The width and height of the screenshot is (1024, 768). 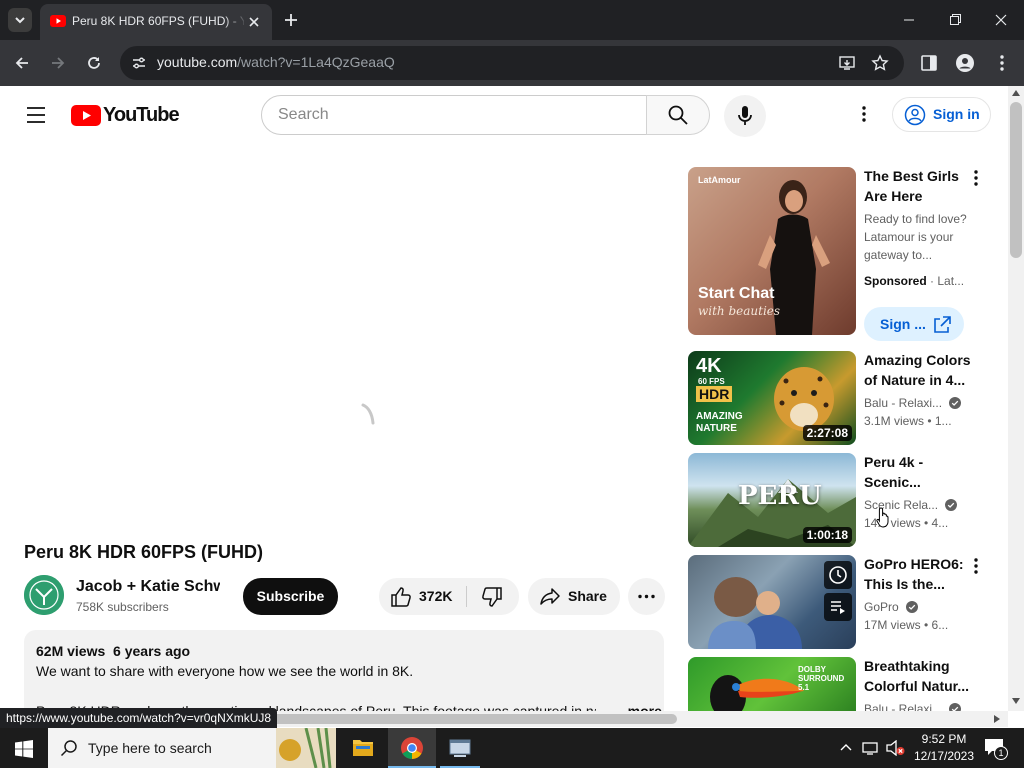 What do you see at coordinates (709, 366) in the screenshot?
I see `thumb-badge-4k: 4K` at bounding box center [709, 366].